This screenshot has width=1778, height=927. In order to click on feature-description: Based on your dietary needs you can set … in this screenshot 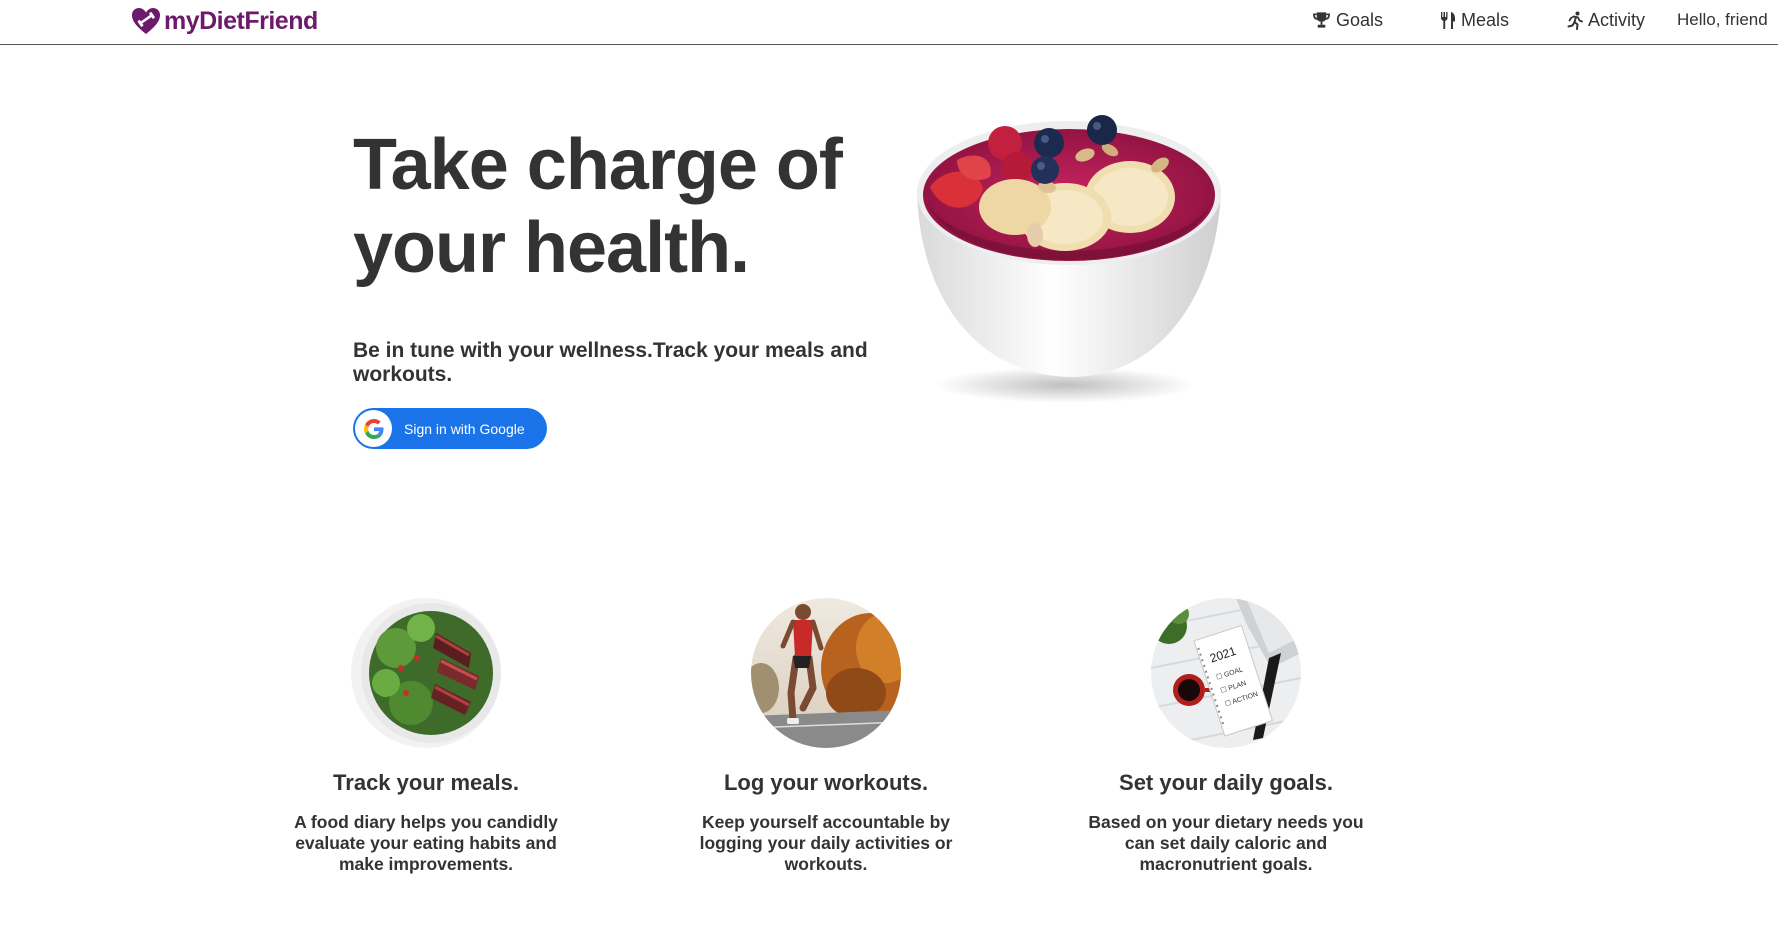, I will do `click(1226, 843)`.